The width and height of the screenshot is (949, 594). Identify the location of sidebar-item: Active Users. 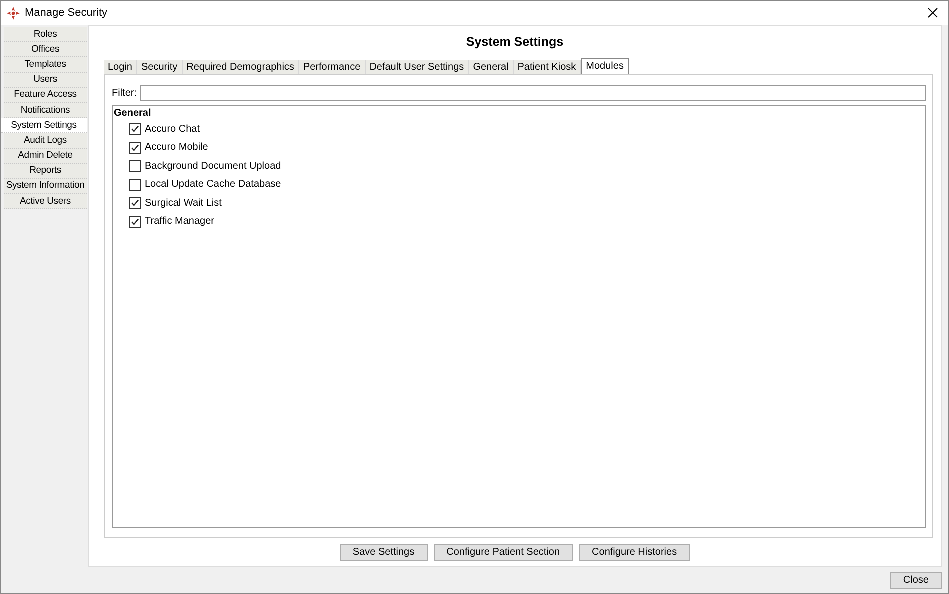
(45, 202).